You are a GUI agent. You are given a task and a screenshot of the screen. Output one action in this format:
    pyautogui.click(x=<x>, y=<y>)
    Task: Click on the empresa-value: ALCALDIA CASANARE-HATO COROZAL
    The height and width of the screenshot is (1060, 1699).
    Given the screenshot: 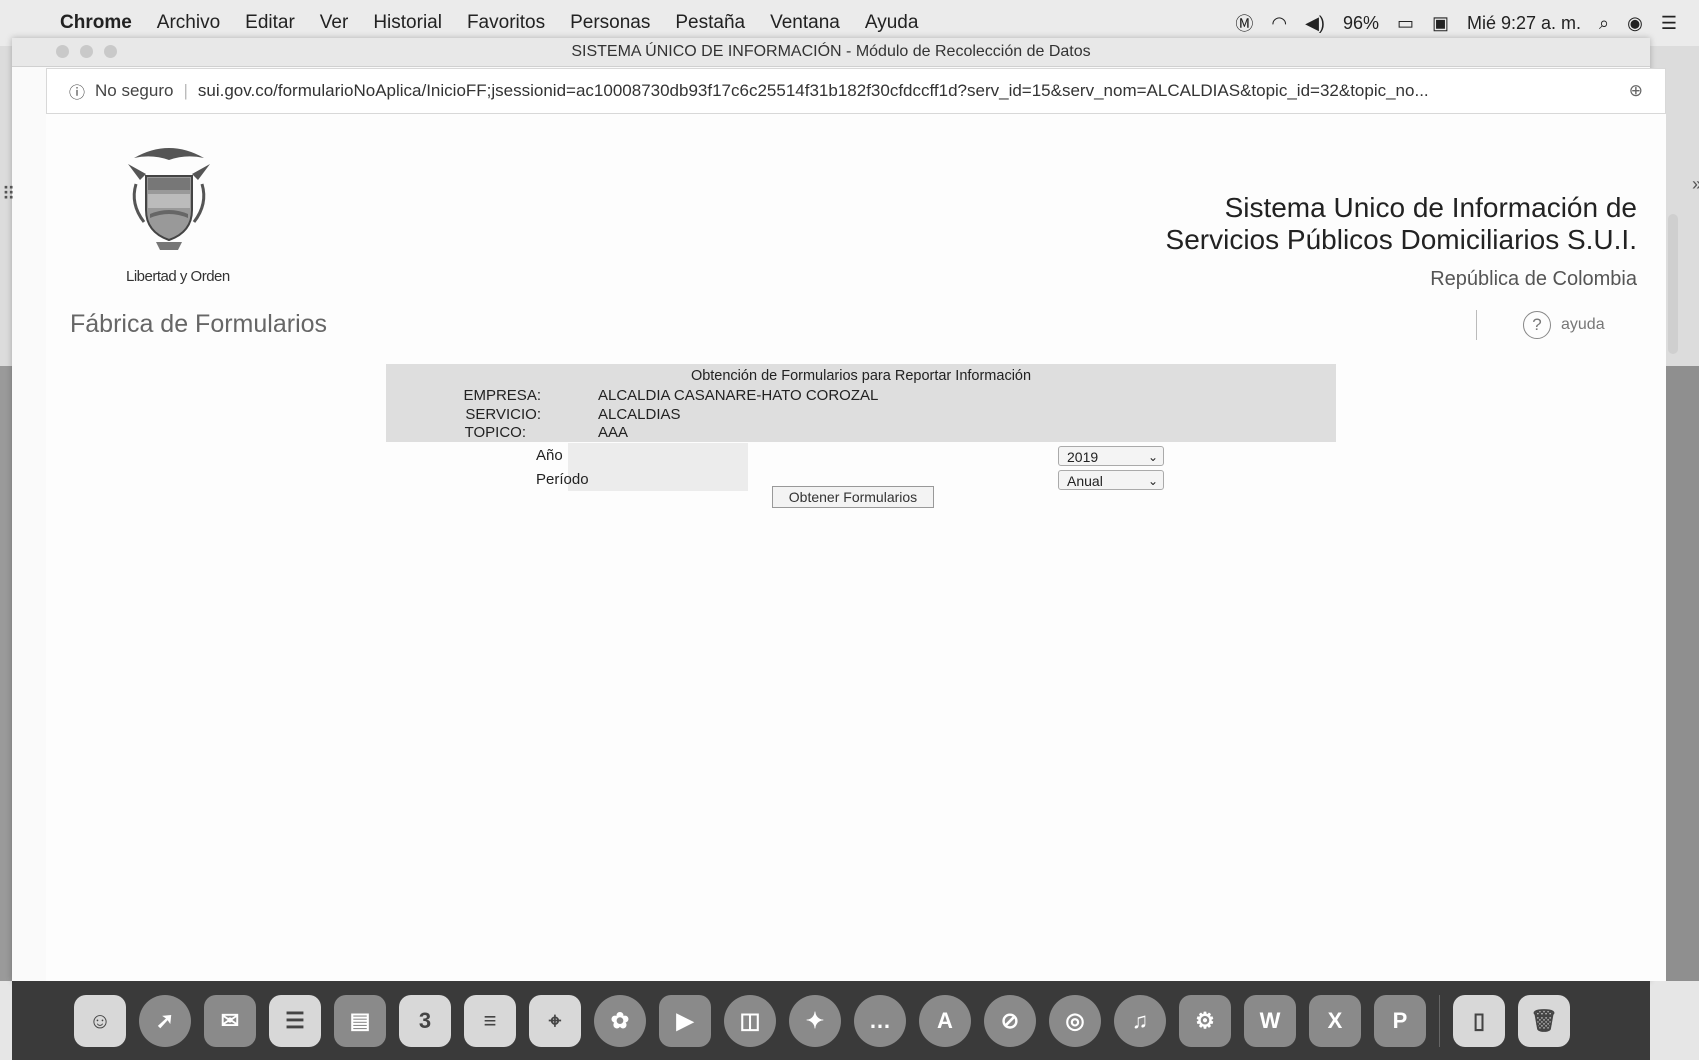 What is the action you would take?
    pyautogui.click(x=738, y=395)
    